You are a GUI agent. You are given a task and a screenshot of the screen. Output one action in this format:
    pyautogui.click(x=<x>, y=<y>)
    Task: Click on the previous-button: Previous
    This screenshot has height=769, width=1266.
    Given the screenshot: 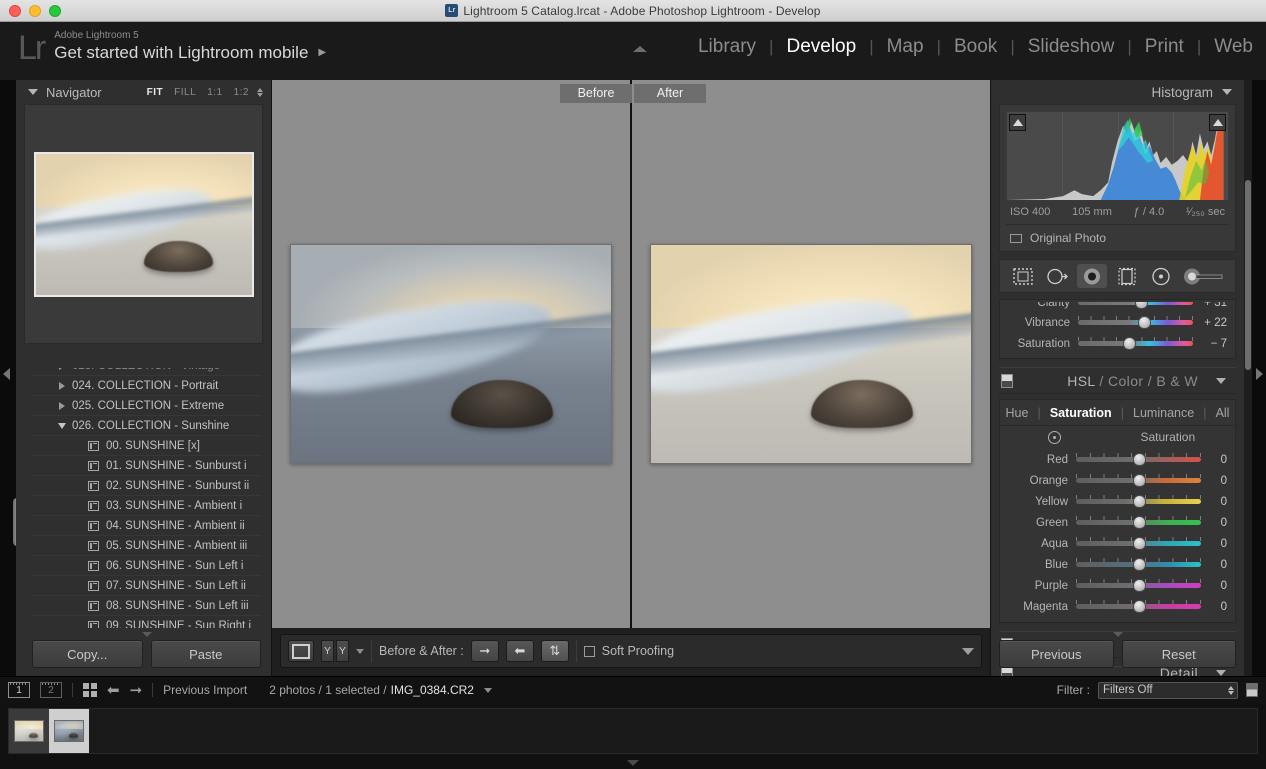 What is the action you would take?
    pyautogui.click(x=1056, y=654)
    